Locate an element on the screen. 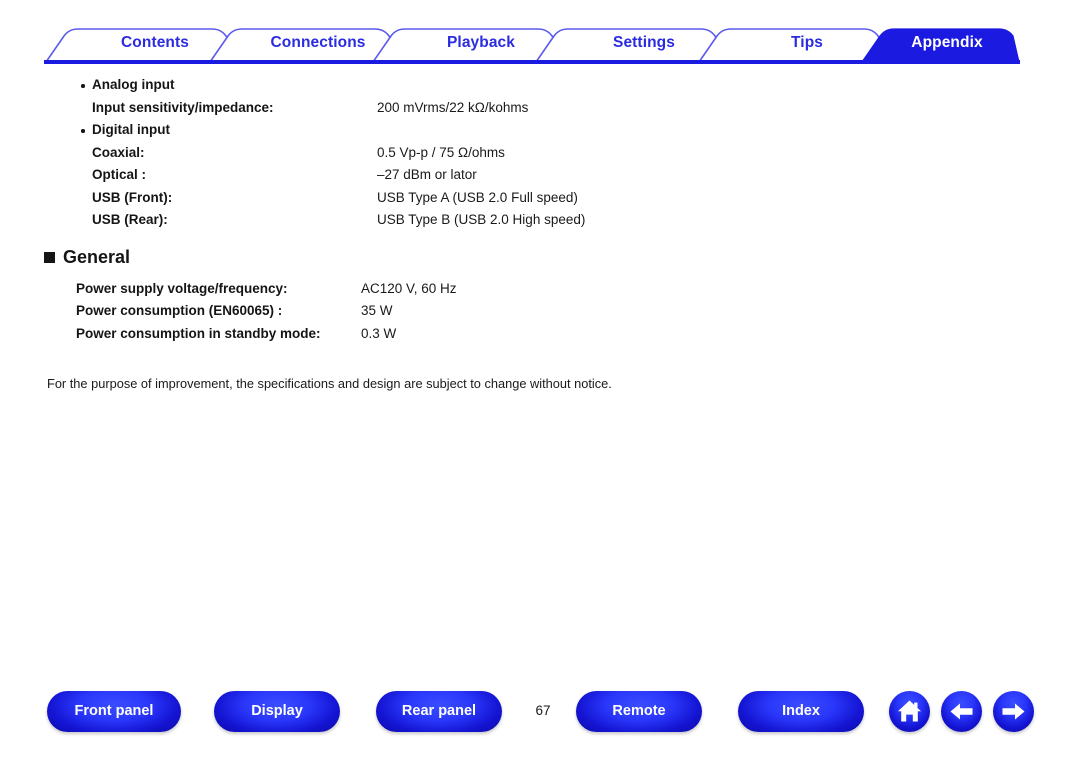 This screenshot has width=1080, height=761. spec-label: Power consumption in standby mode: is located at coordinates (198, 333).